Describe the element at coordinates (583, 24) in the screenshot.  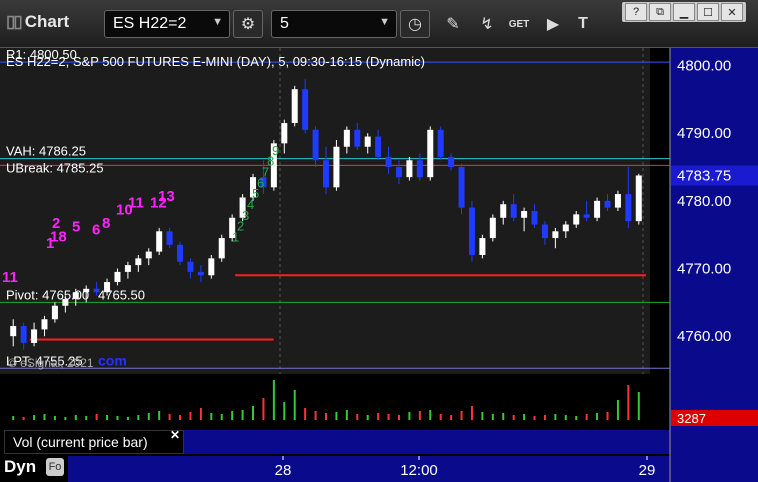
I see `text-tool-icon: T` at that location.